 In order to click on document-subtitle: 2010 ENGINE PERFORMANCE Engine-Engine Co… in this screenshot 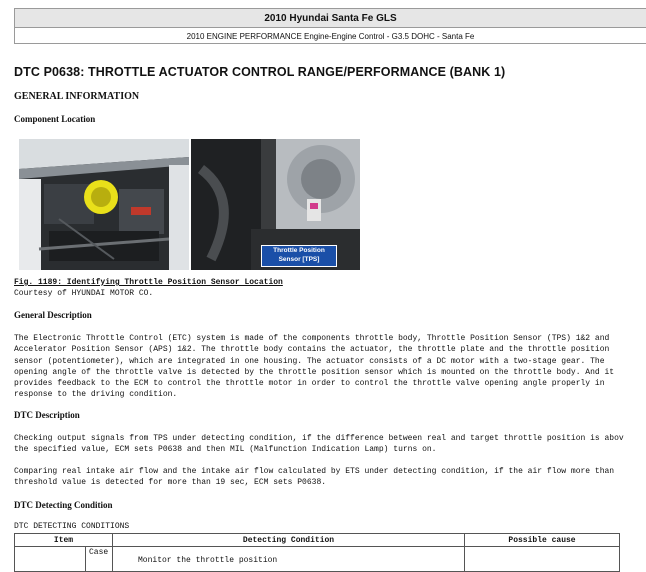, I will do `click(330, 36)`.